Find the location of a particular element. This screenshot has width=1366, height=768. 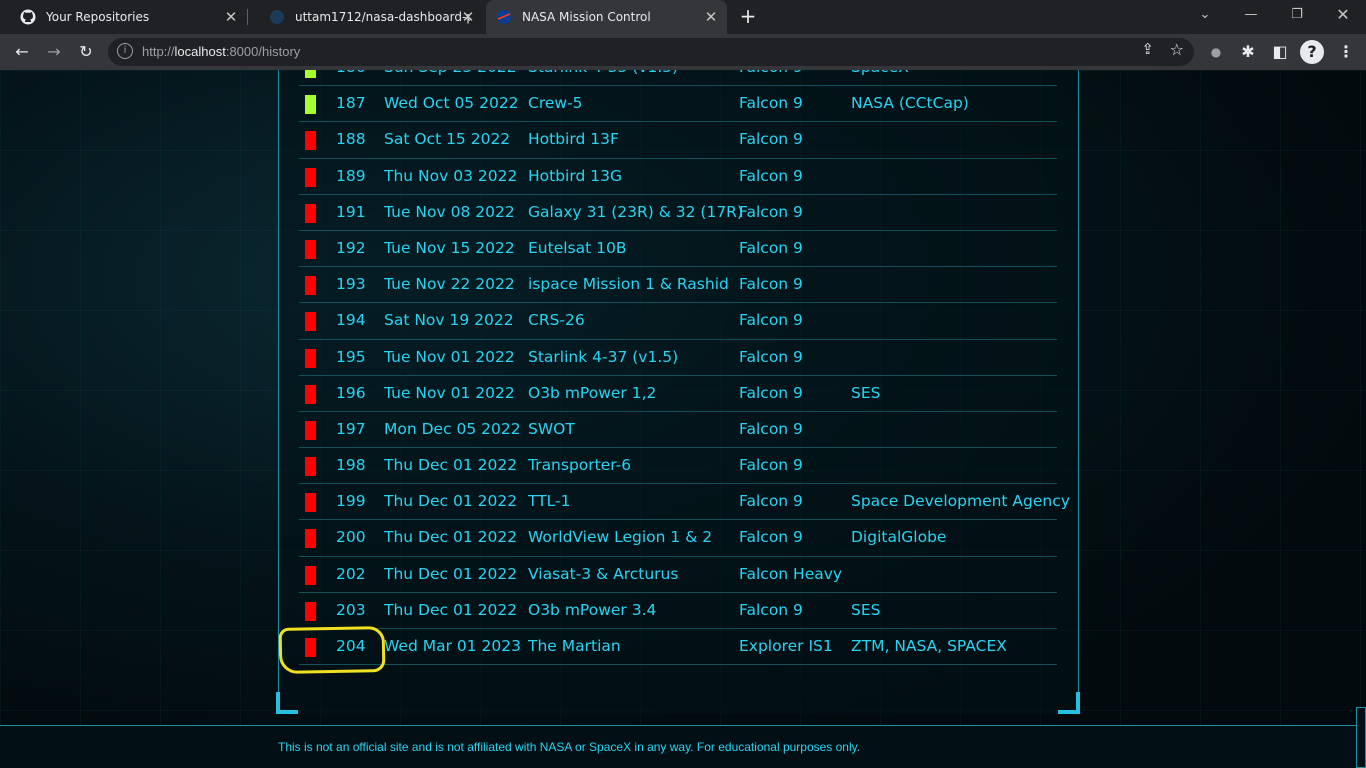

site-info-icon: i is located at coordinates (125, 51).